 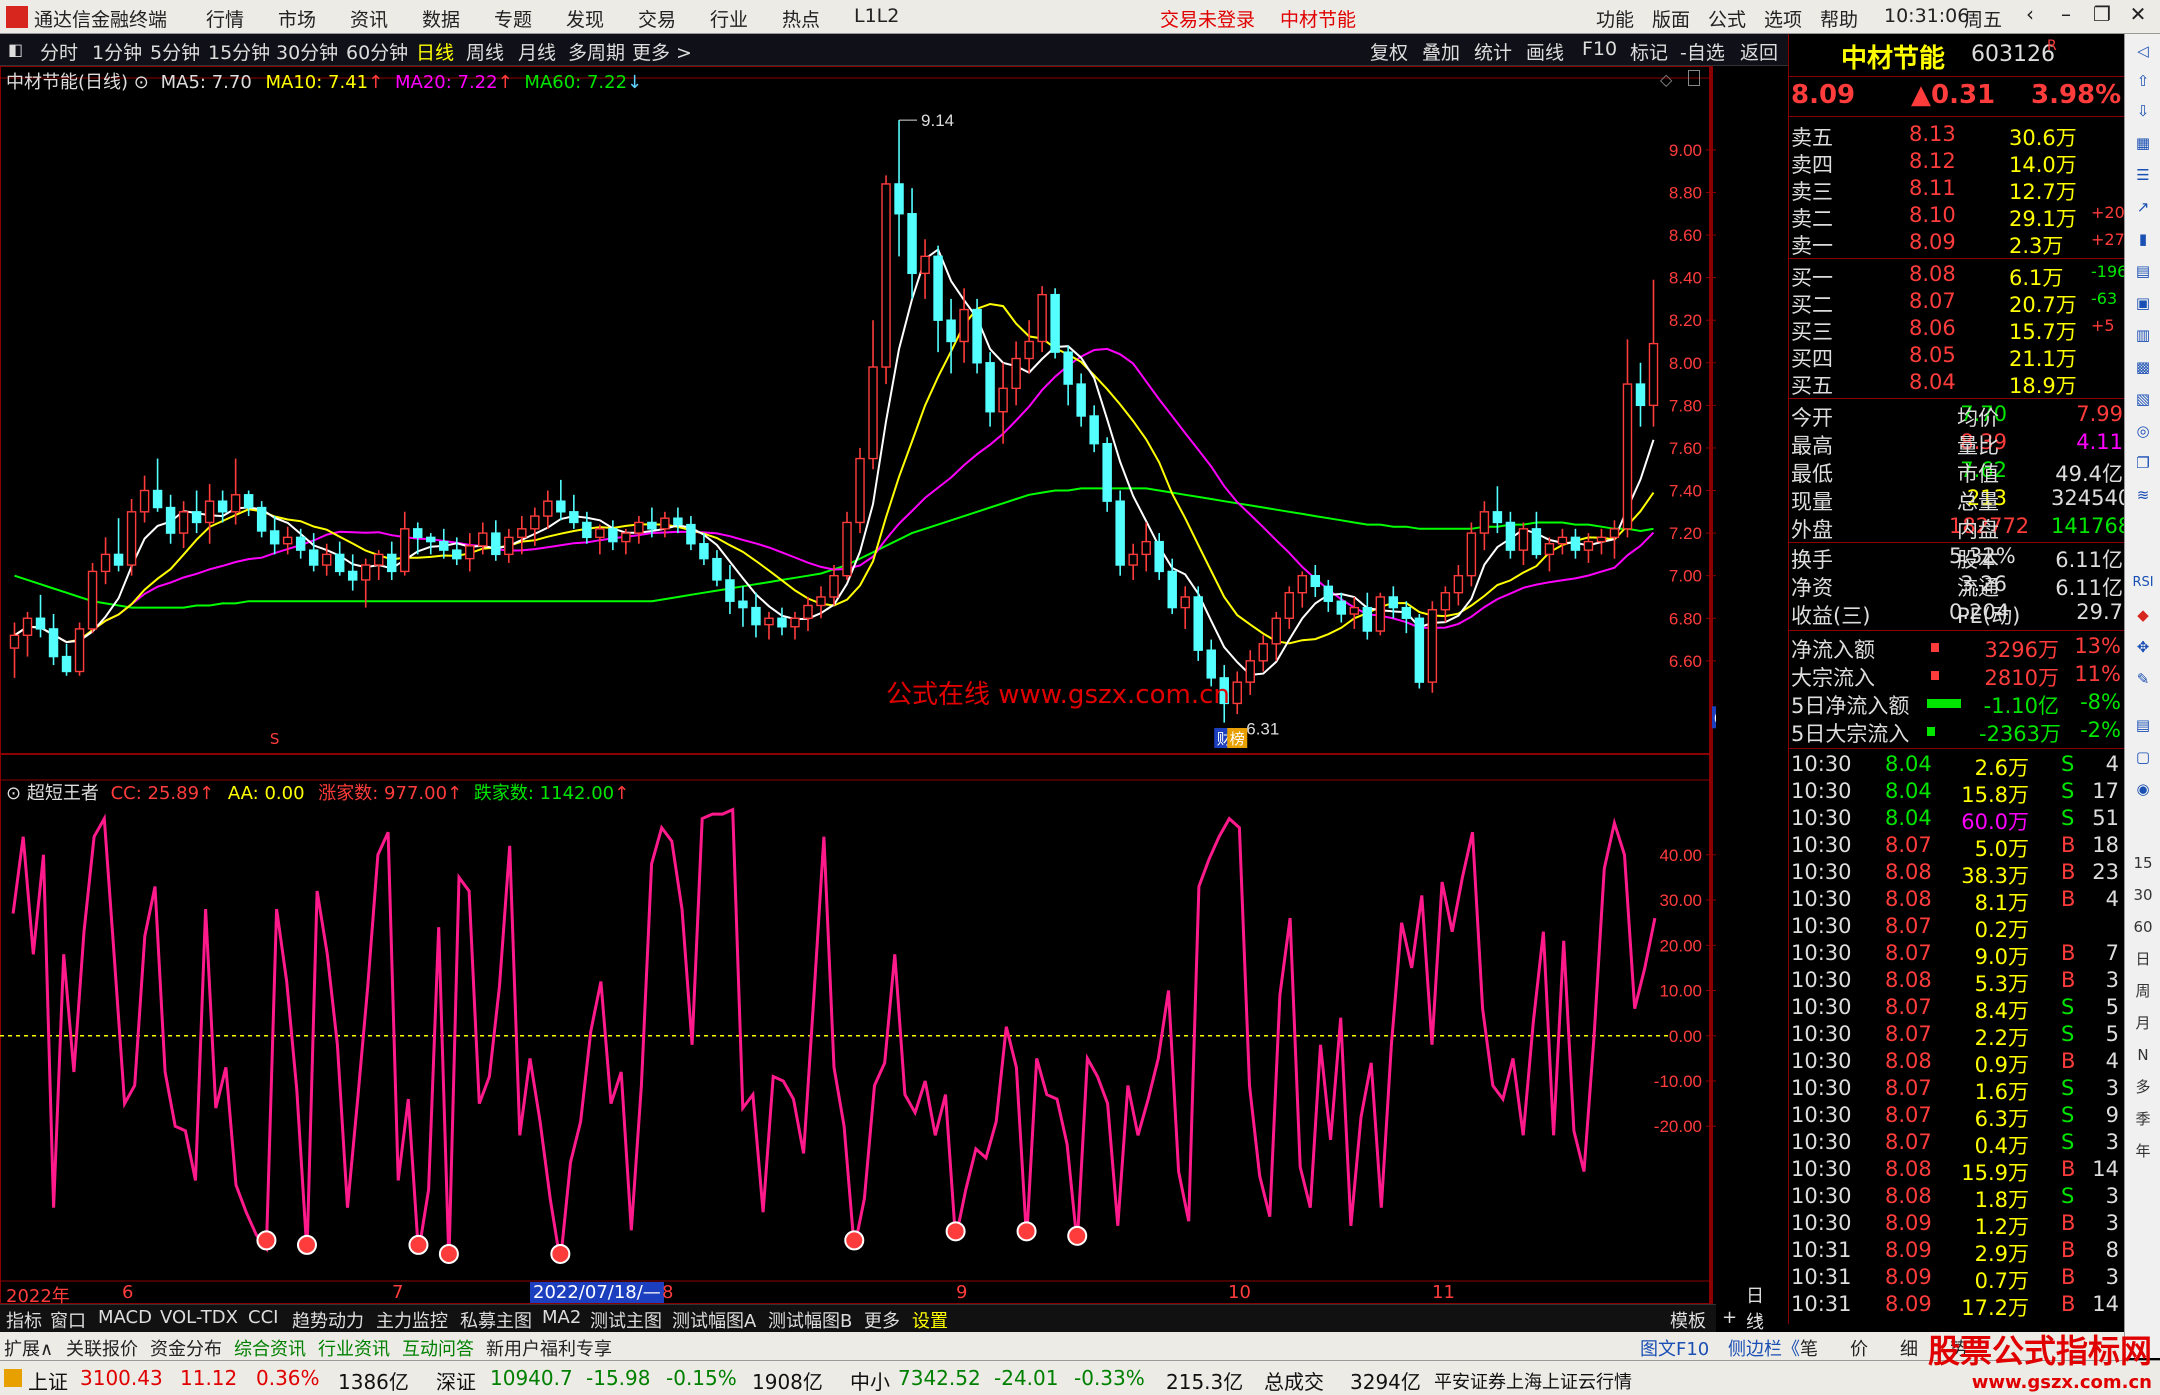 I want to click on period-daily: 日线, so click(x=435, y=51).